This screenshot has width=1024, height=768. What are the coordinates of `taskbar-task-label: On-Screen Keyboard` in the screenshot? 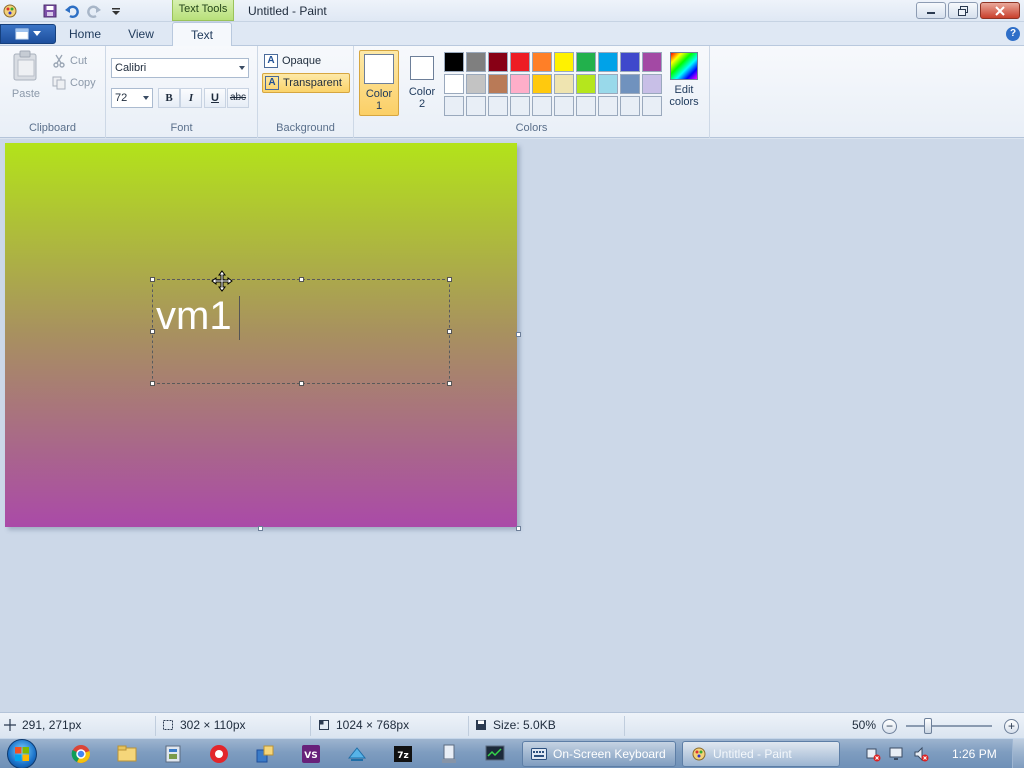 It's located at (609, 754).